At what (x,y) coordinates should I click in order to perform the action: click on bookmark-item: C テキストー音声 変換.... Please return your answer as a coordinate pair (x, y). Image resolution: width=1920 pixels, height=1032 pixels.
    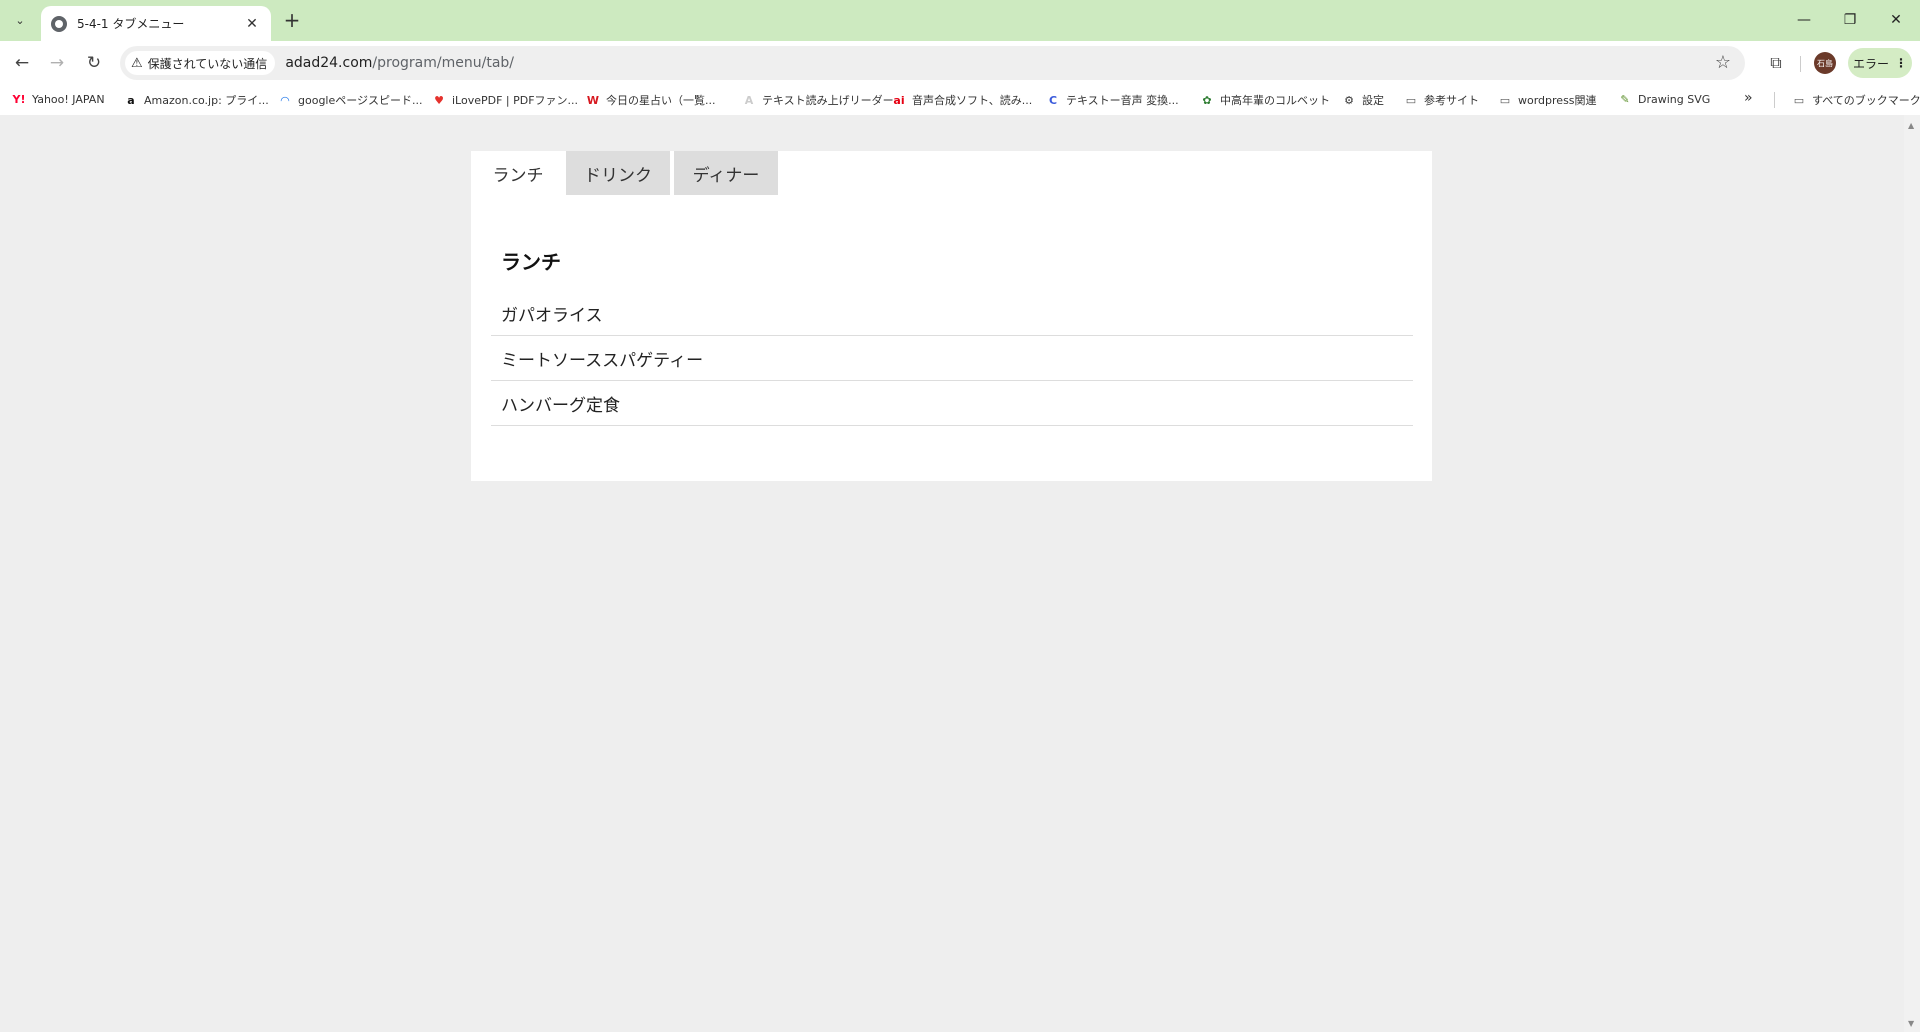
    Looking at the image, I should click on (1112, 100).